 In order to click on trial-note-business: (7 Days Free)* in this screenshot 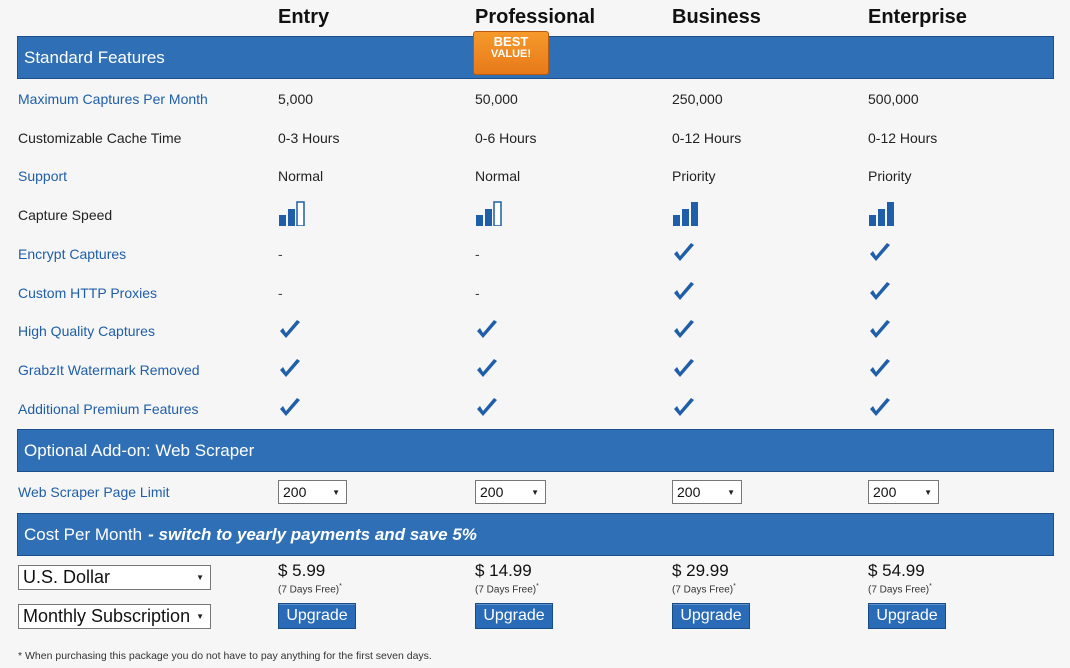, I will do `click(704, 589)`.